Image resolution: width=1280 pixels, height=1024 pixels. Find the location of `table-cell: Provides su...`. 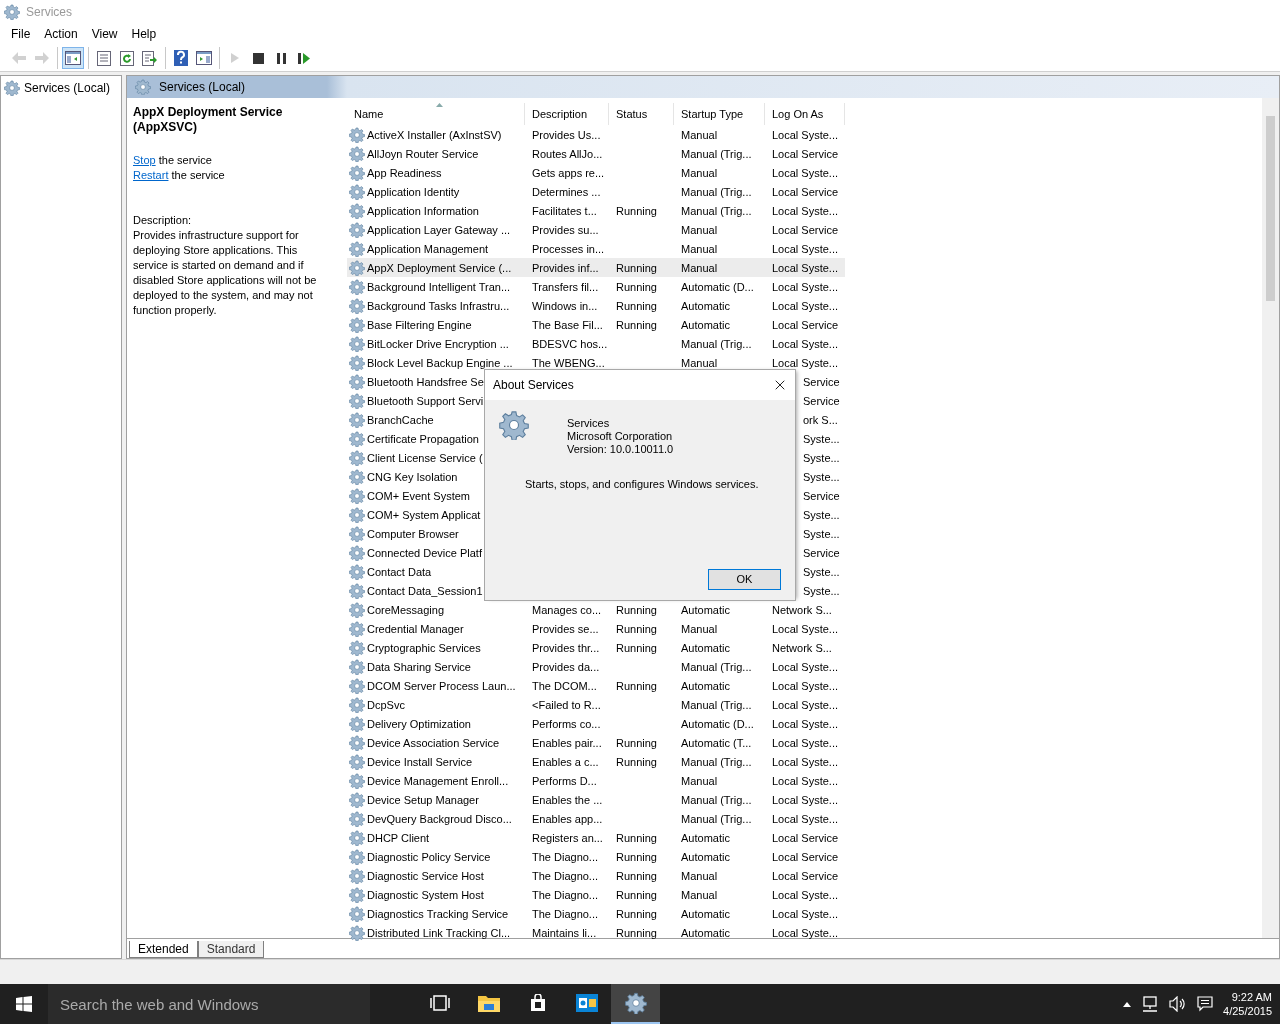

table-cell: Provides su... is located at coordinates (565, 229).